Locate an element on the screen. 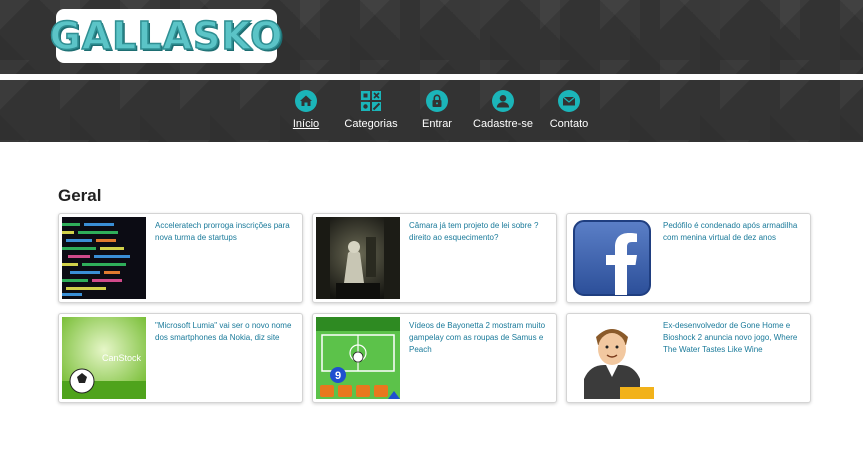 The width and height of the screenshot is (863, 450). nav-label-inicio: Início is located at coordinates (306, 124).